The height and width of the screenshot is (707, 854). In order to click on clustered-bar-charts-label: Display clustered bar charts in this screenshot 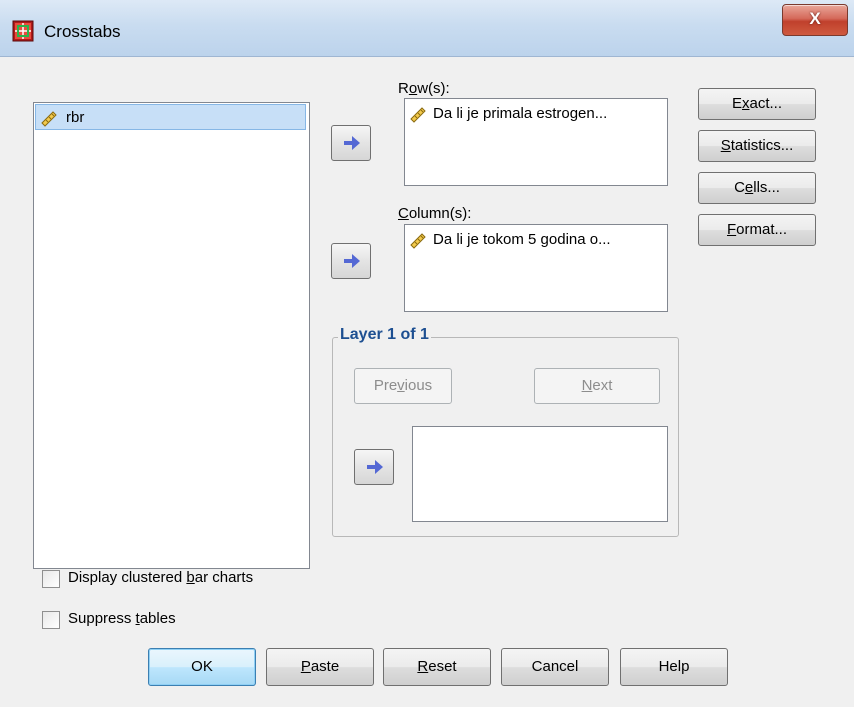, I will do `click(161, 577)`.